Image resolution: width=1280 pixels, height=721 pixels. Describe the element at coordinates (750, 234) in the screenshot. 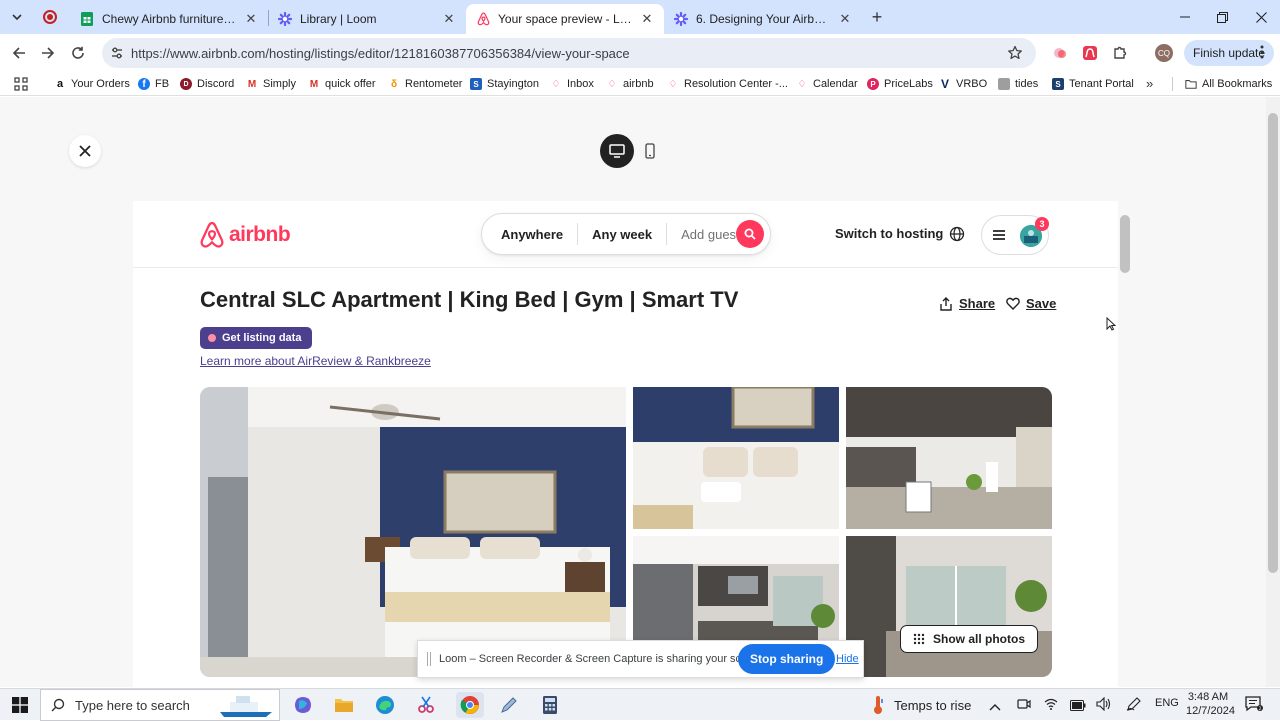

I see `search-submit-button` at that location.